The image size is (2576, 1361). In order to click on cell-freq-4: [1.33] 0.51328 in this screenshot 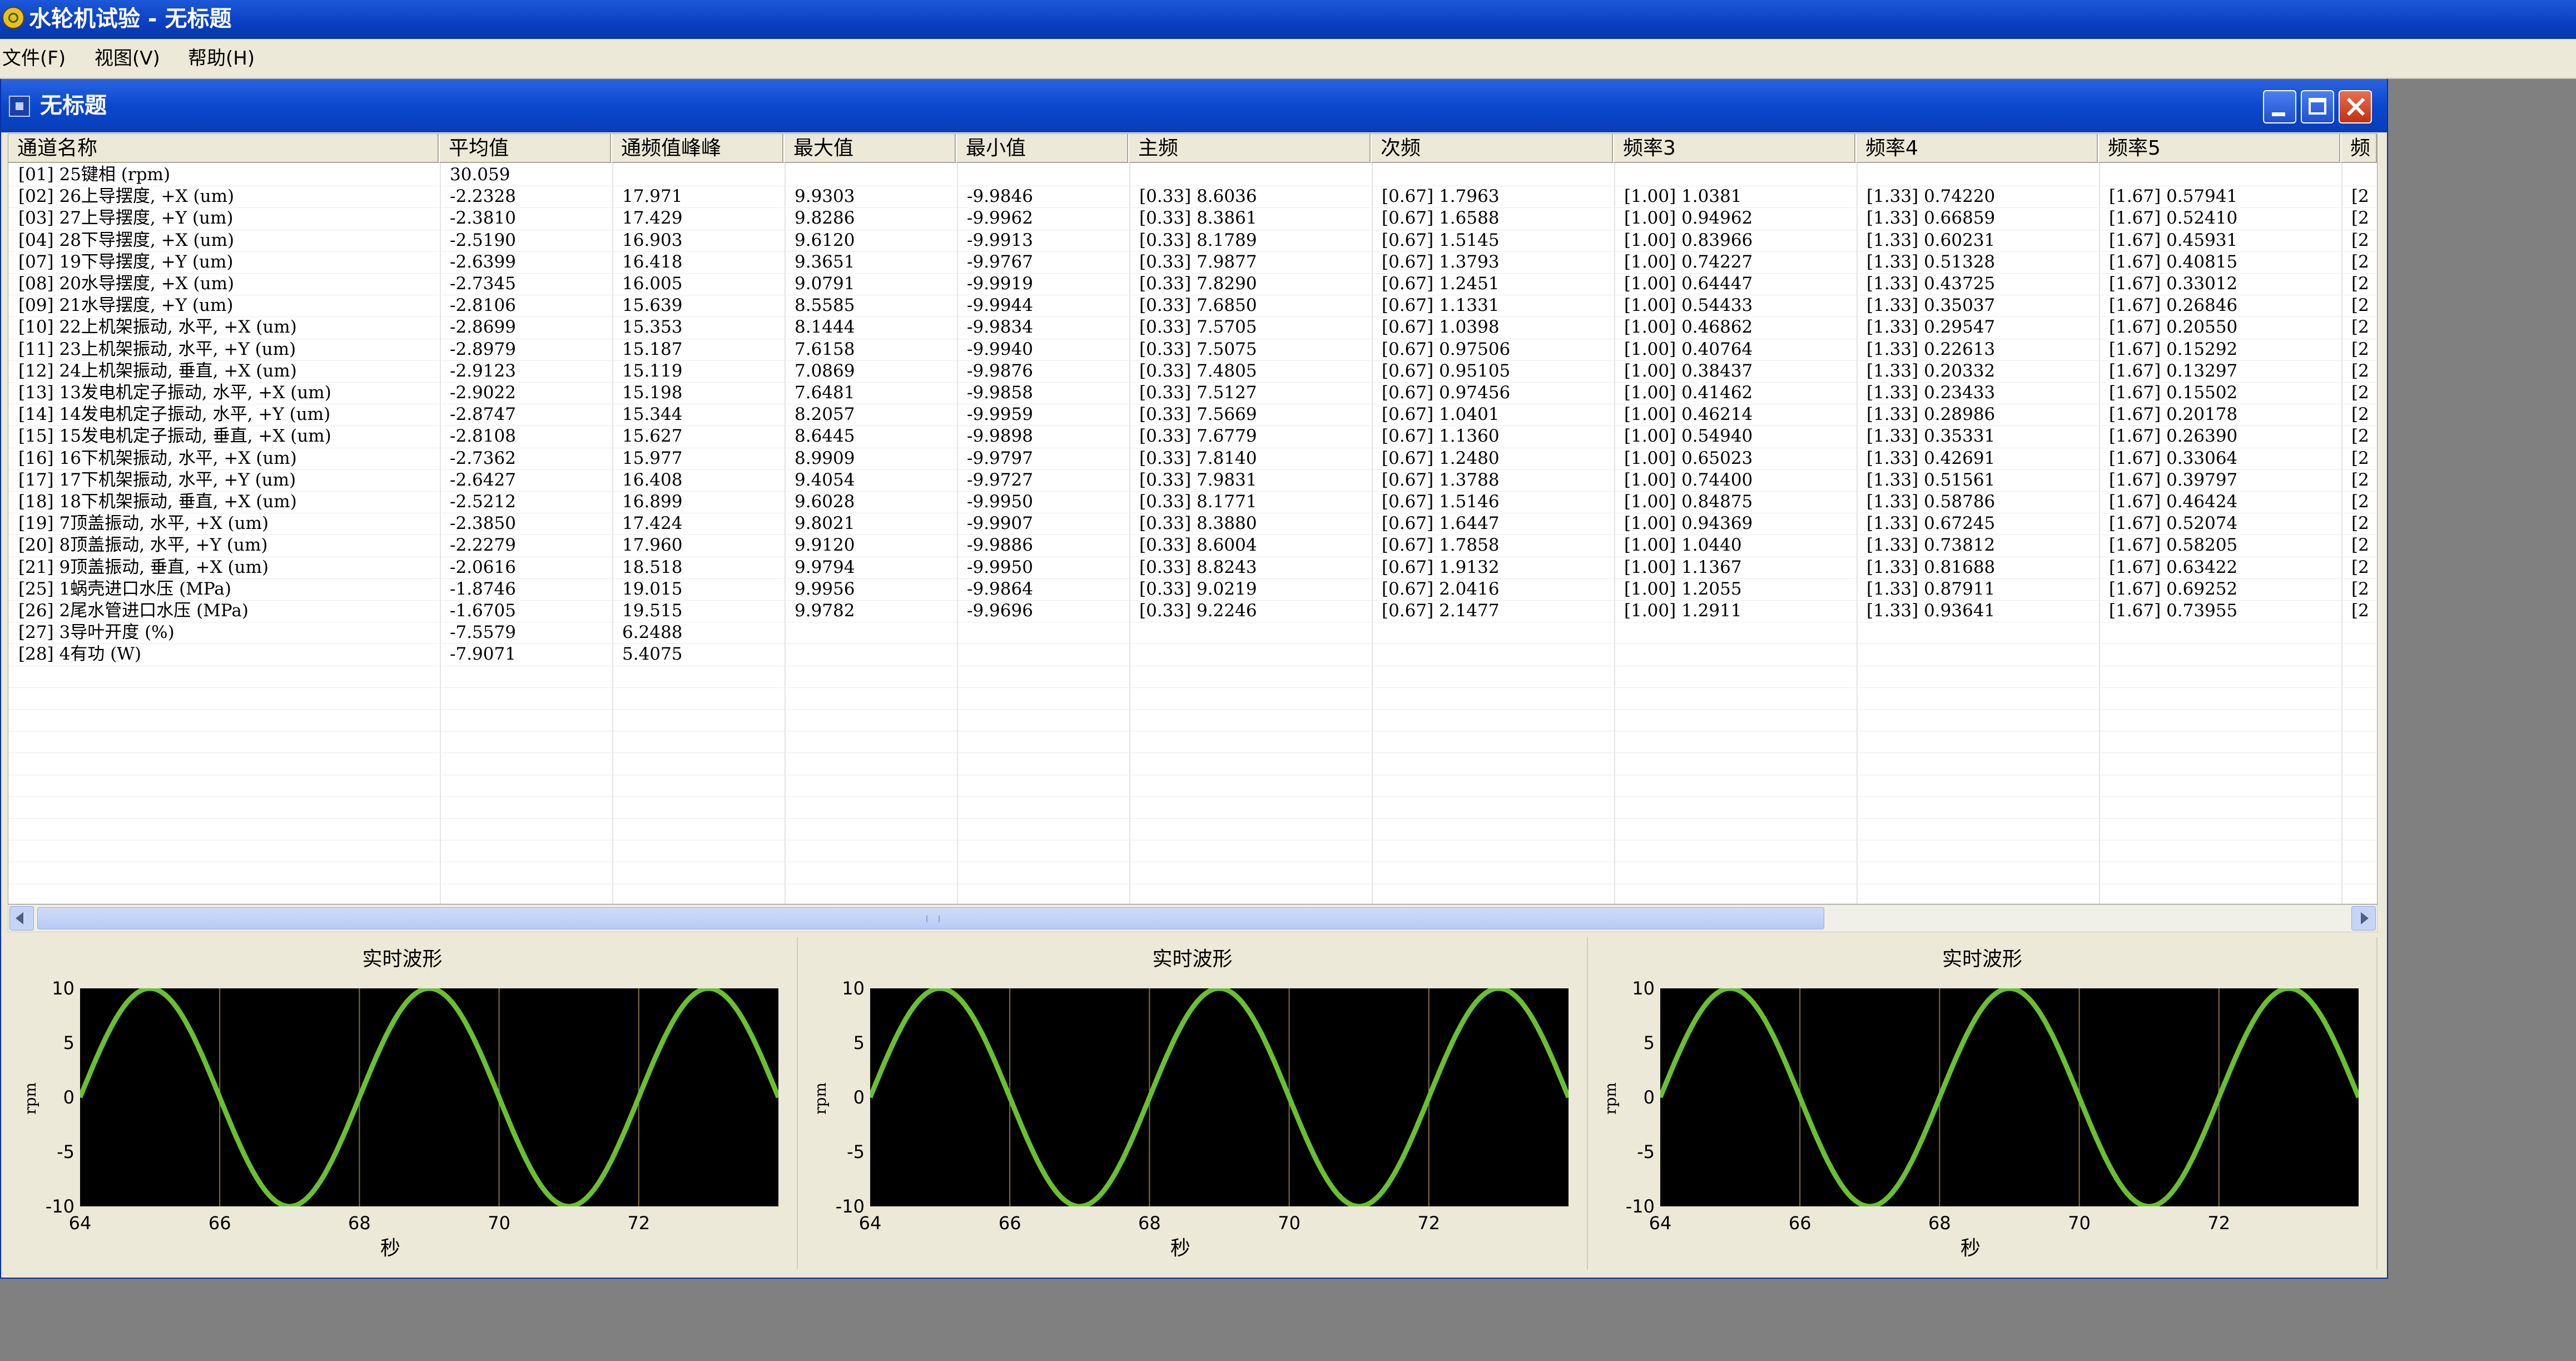, I will do `click(1931, 262)`.